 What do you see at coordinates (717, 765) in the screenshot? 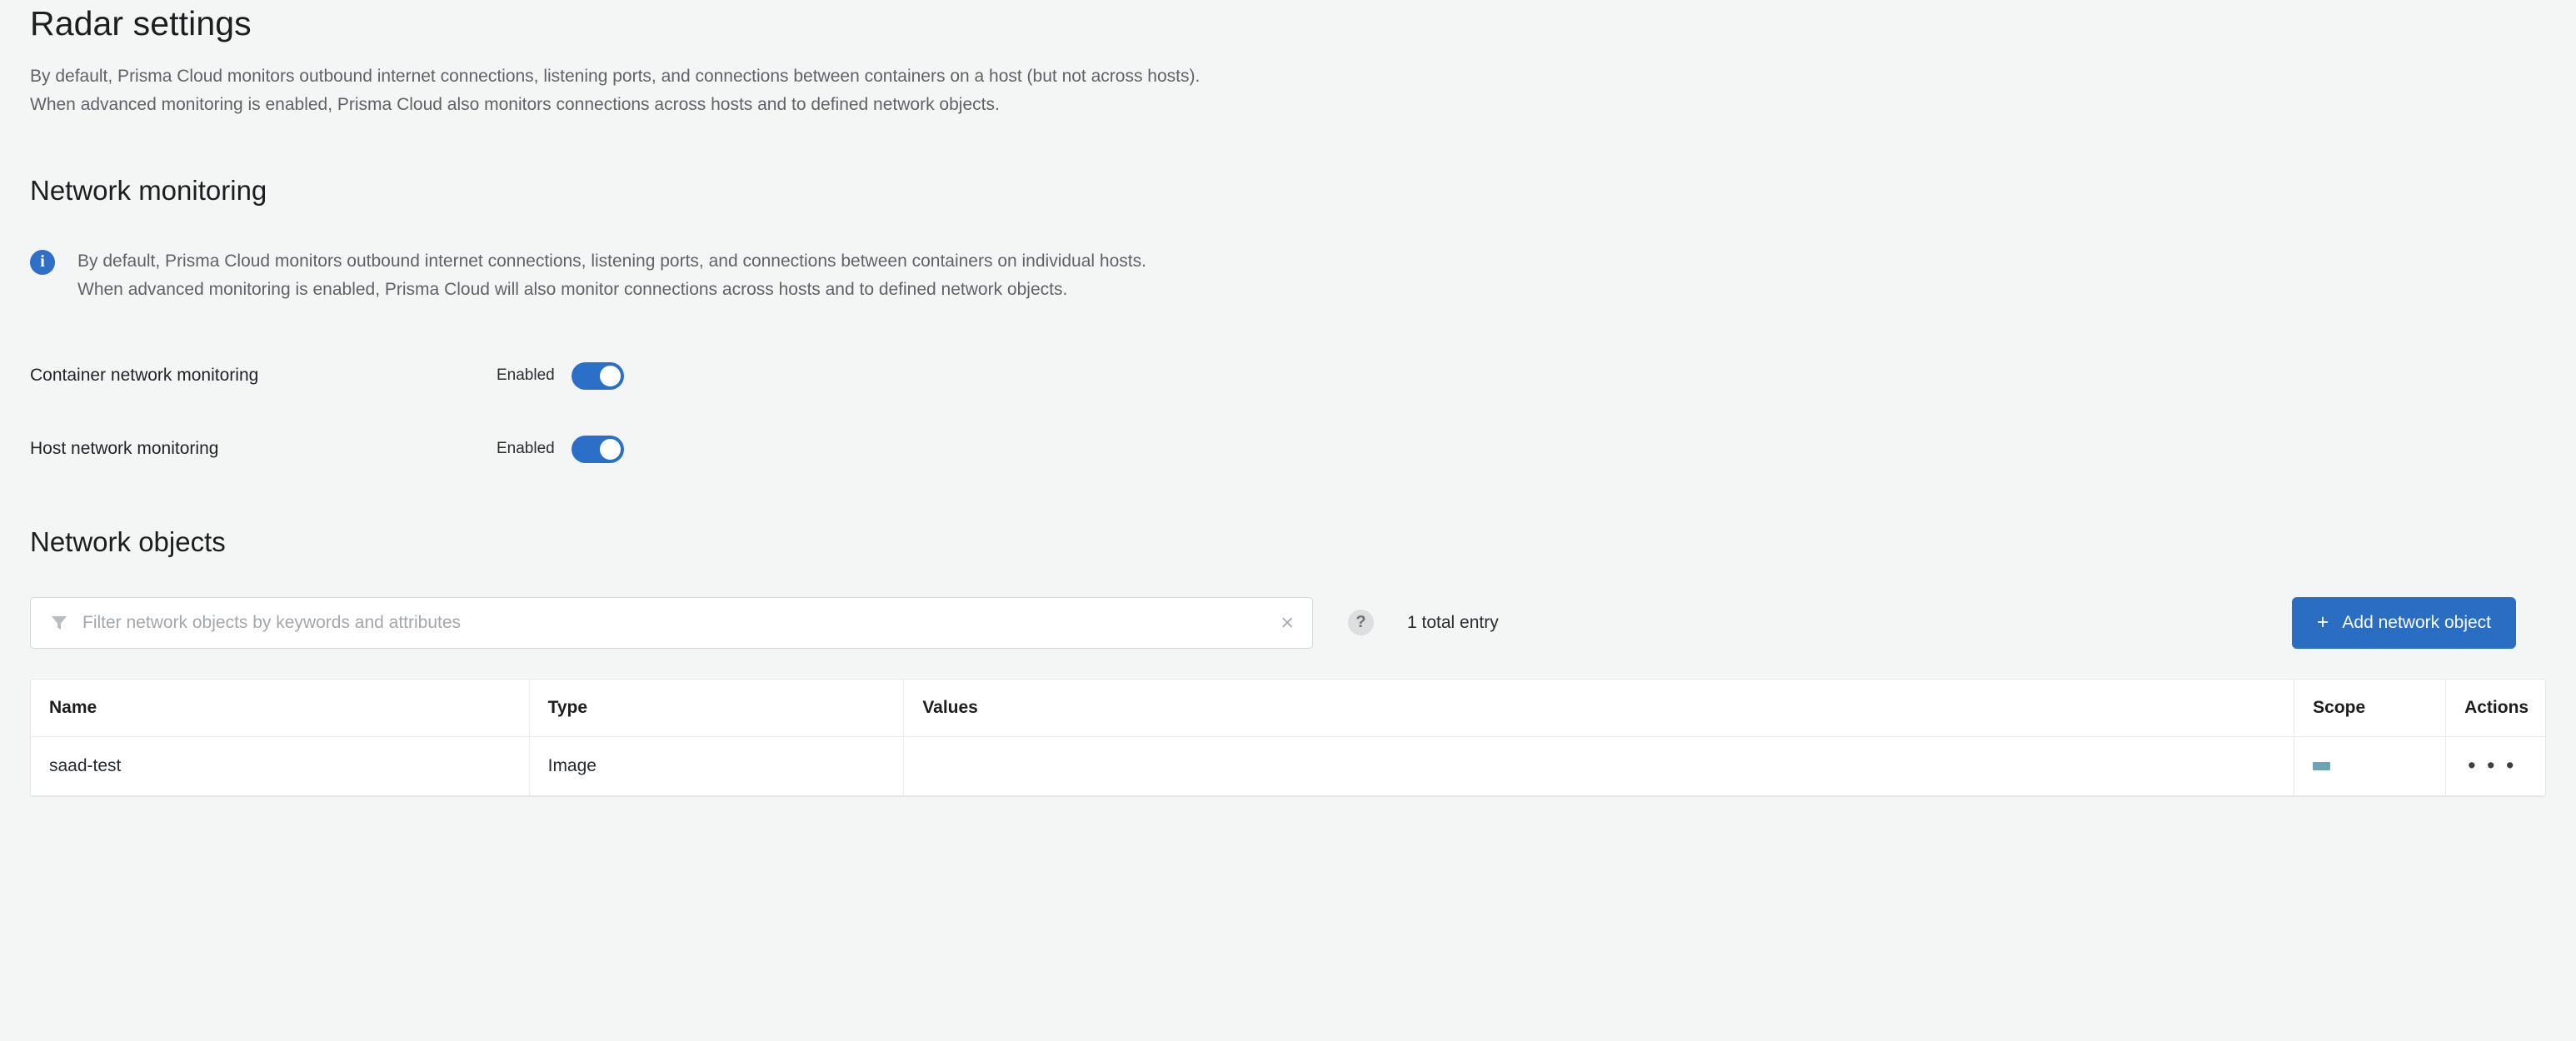
I see `cell-type: Image` at bounding box center [717, 765].